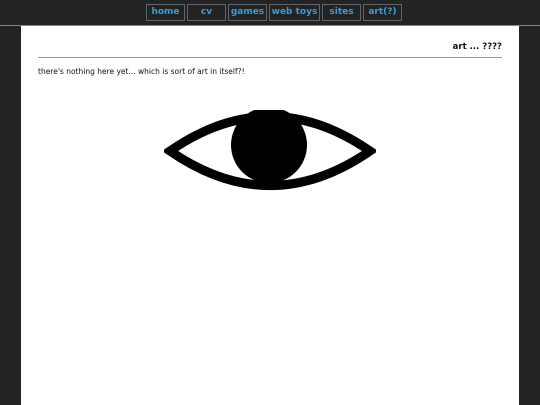  I want to click on top-navigation-bar: home cv games web toys sites art(?), so click(270, 13).